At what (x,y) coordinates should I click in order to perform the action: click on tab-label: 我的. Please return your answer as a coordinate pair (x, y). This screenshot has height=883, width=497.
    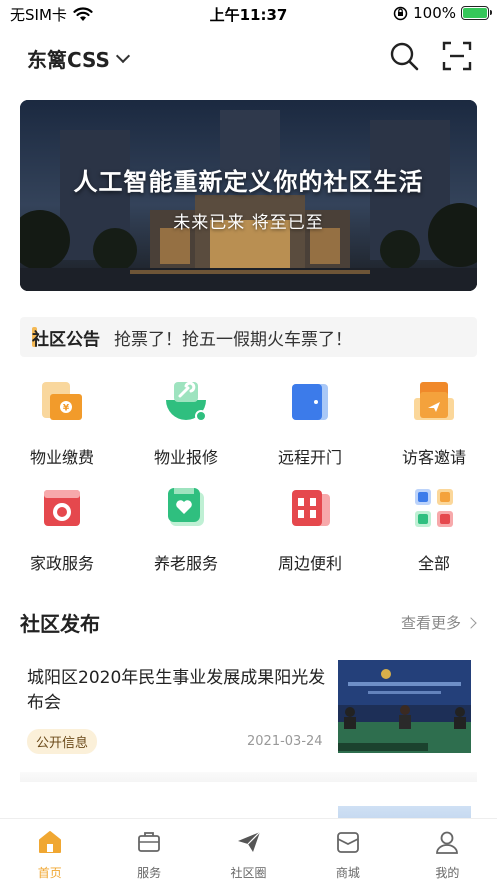
    Looking at the image, I should click on (447, 873).